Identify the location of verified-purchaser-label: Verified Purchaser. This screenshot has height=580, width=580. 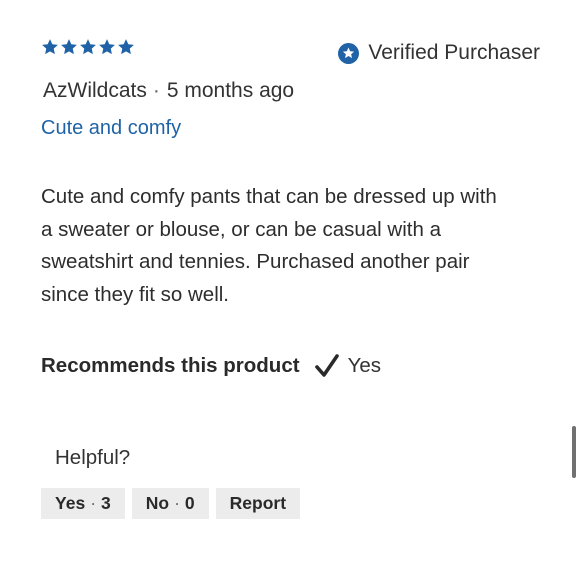
(454, 52).